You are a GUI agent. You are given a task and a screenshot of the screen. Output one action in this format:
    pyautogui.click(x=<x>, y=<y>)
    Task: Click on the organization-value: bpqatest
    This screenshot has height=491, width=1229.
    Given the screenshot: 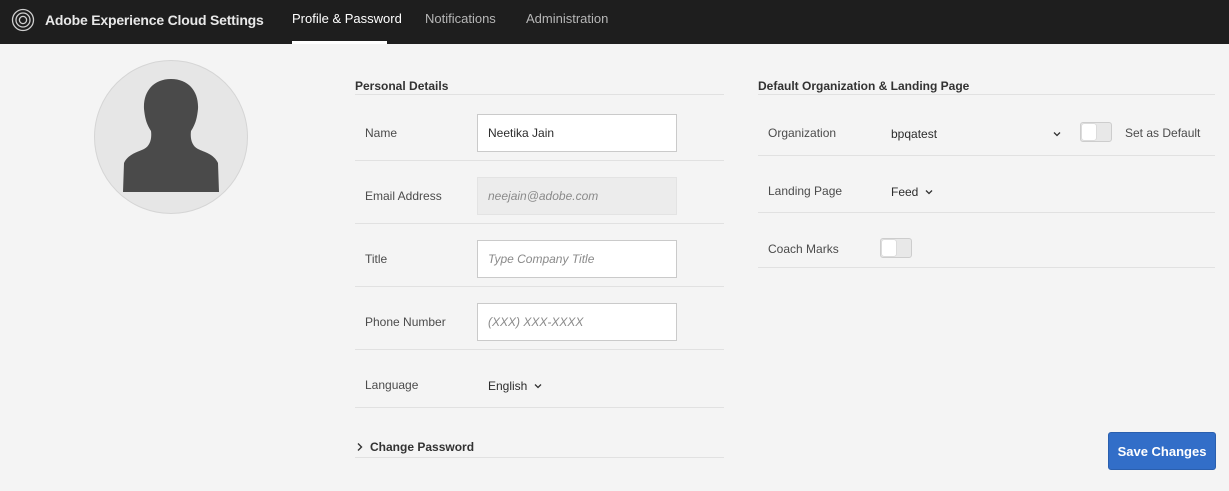 What is the action you would take?
    pyautogui.click(x=914, y=134)
    